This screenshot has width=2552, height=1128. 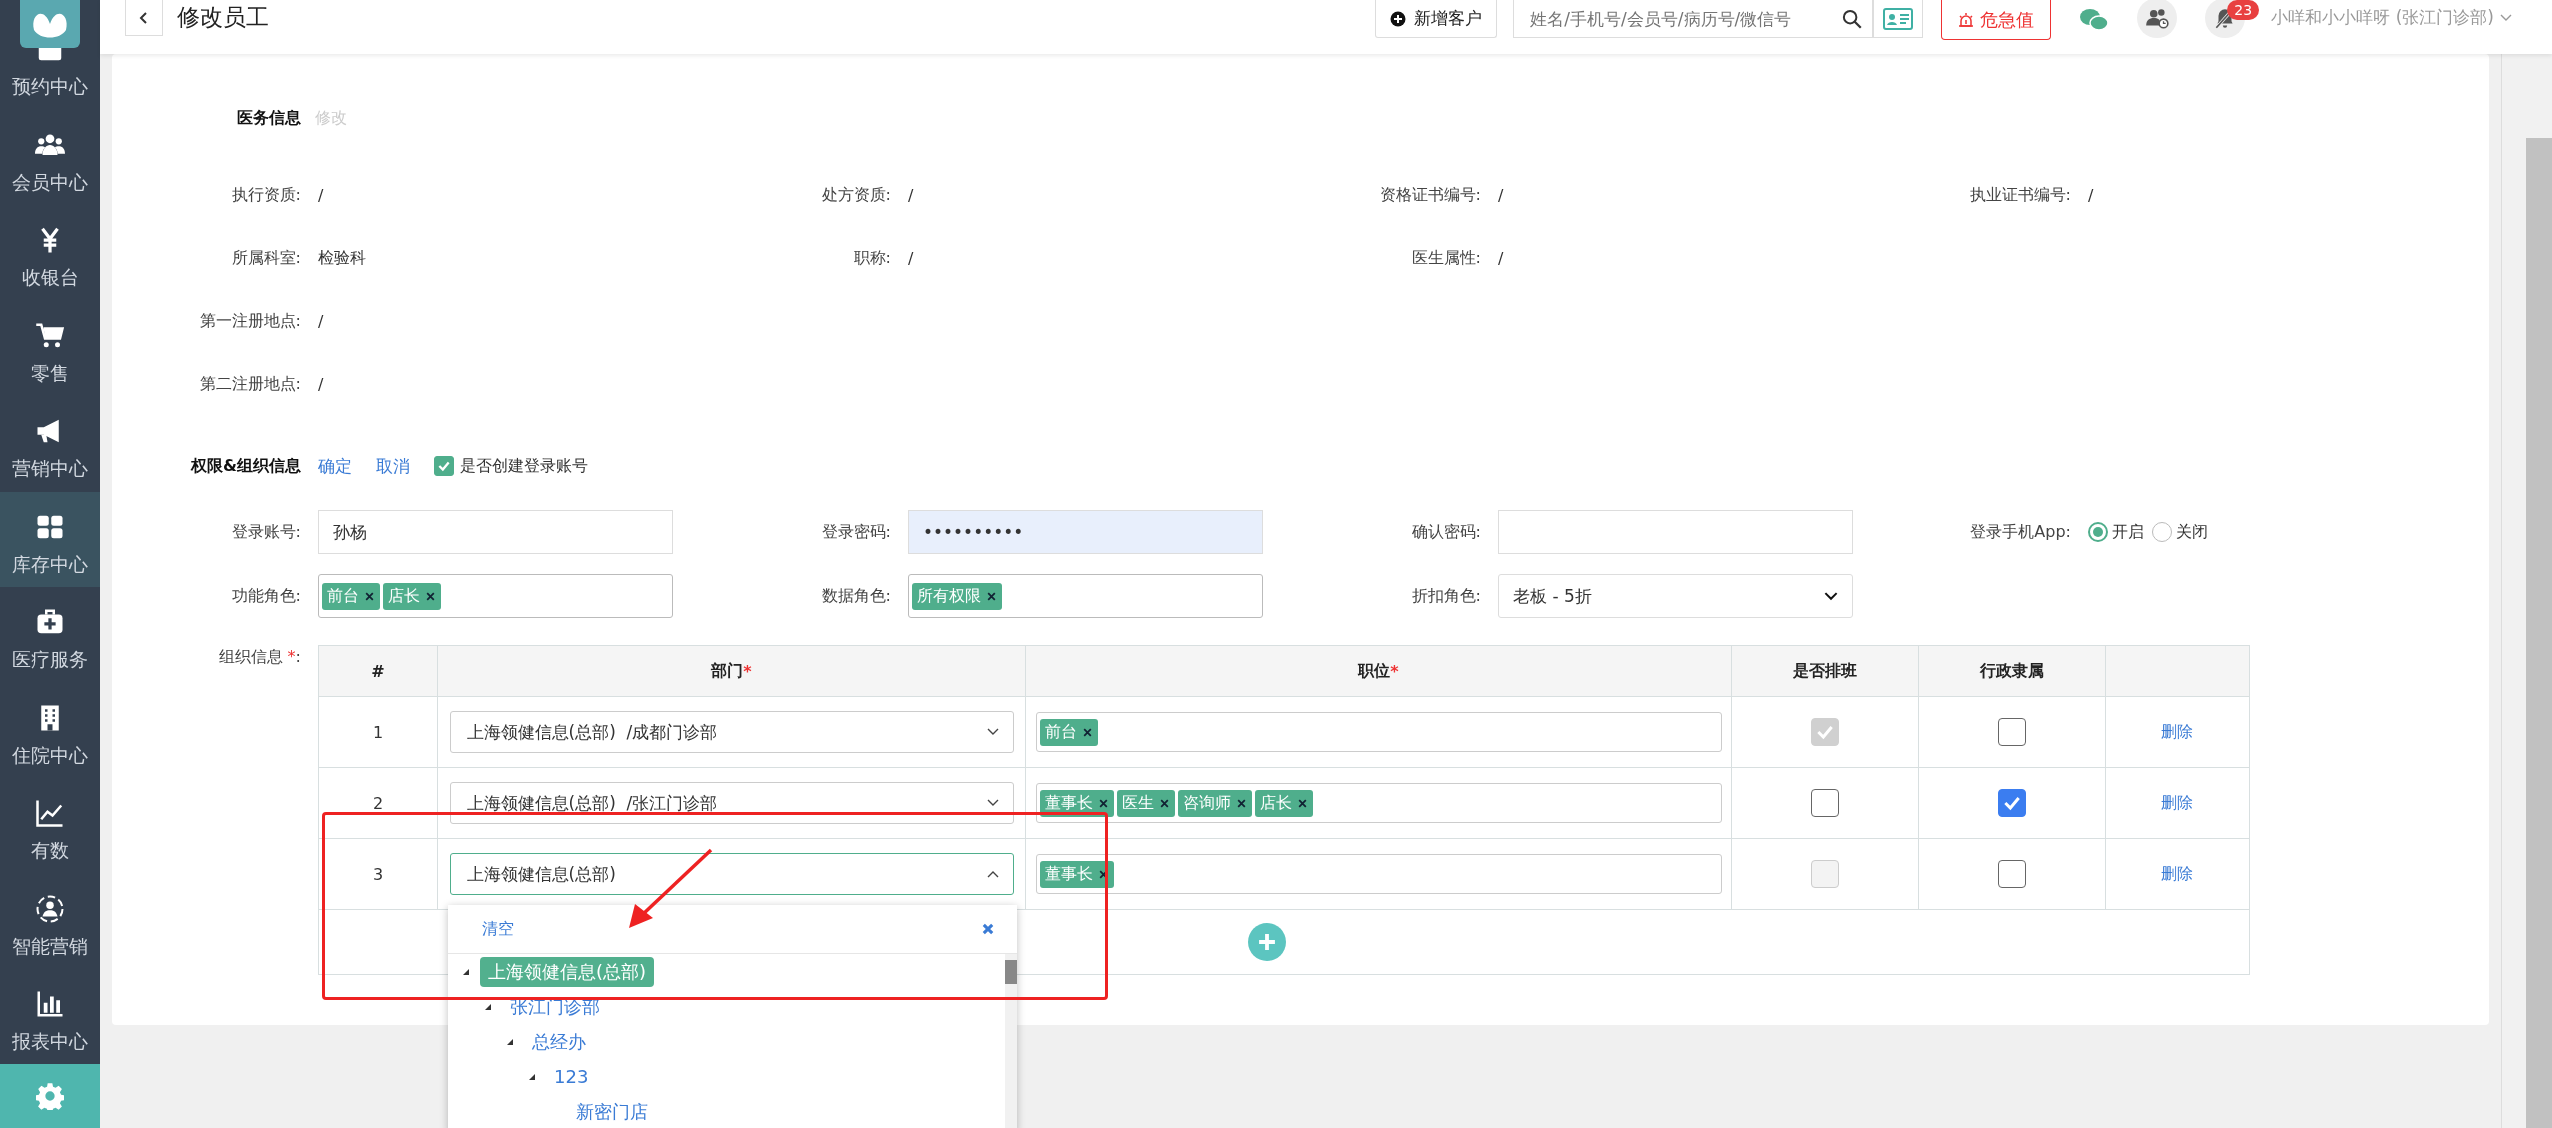 What do you see at coordinates (1852, 18) in the screenshot?
I see `search-icon` at bounding box center [1852, 18].